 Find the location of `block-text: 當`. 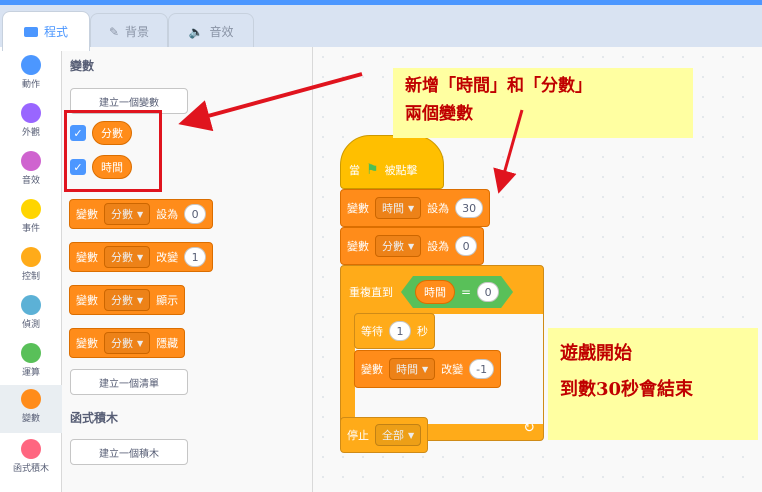

block-text: 當 is located at coordinates (354, 170).